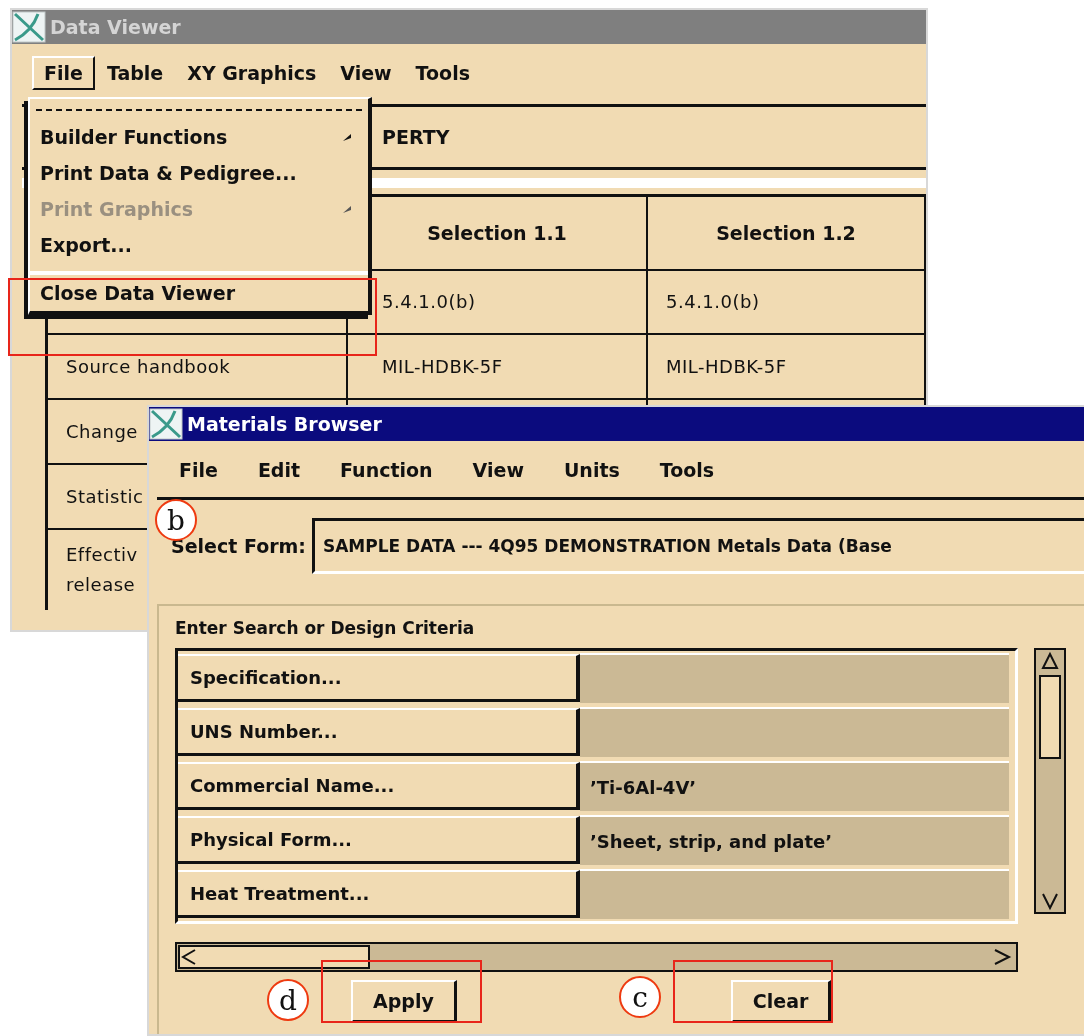 This screenshot has width=1084, height=1036. What do you see at coordinates (786, 233) in the screenshot?
I see `column-header: Selection 1.2` at bounding box center [786, 233].